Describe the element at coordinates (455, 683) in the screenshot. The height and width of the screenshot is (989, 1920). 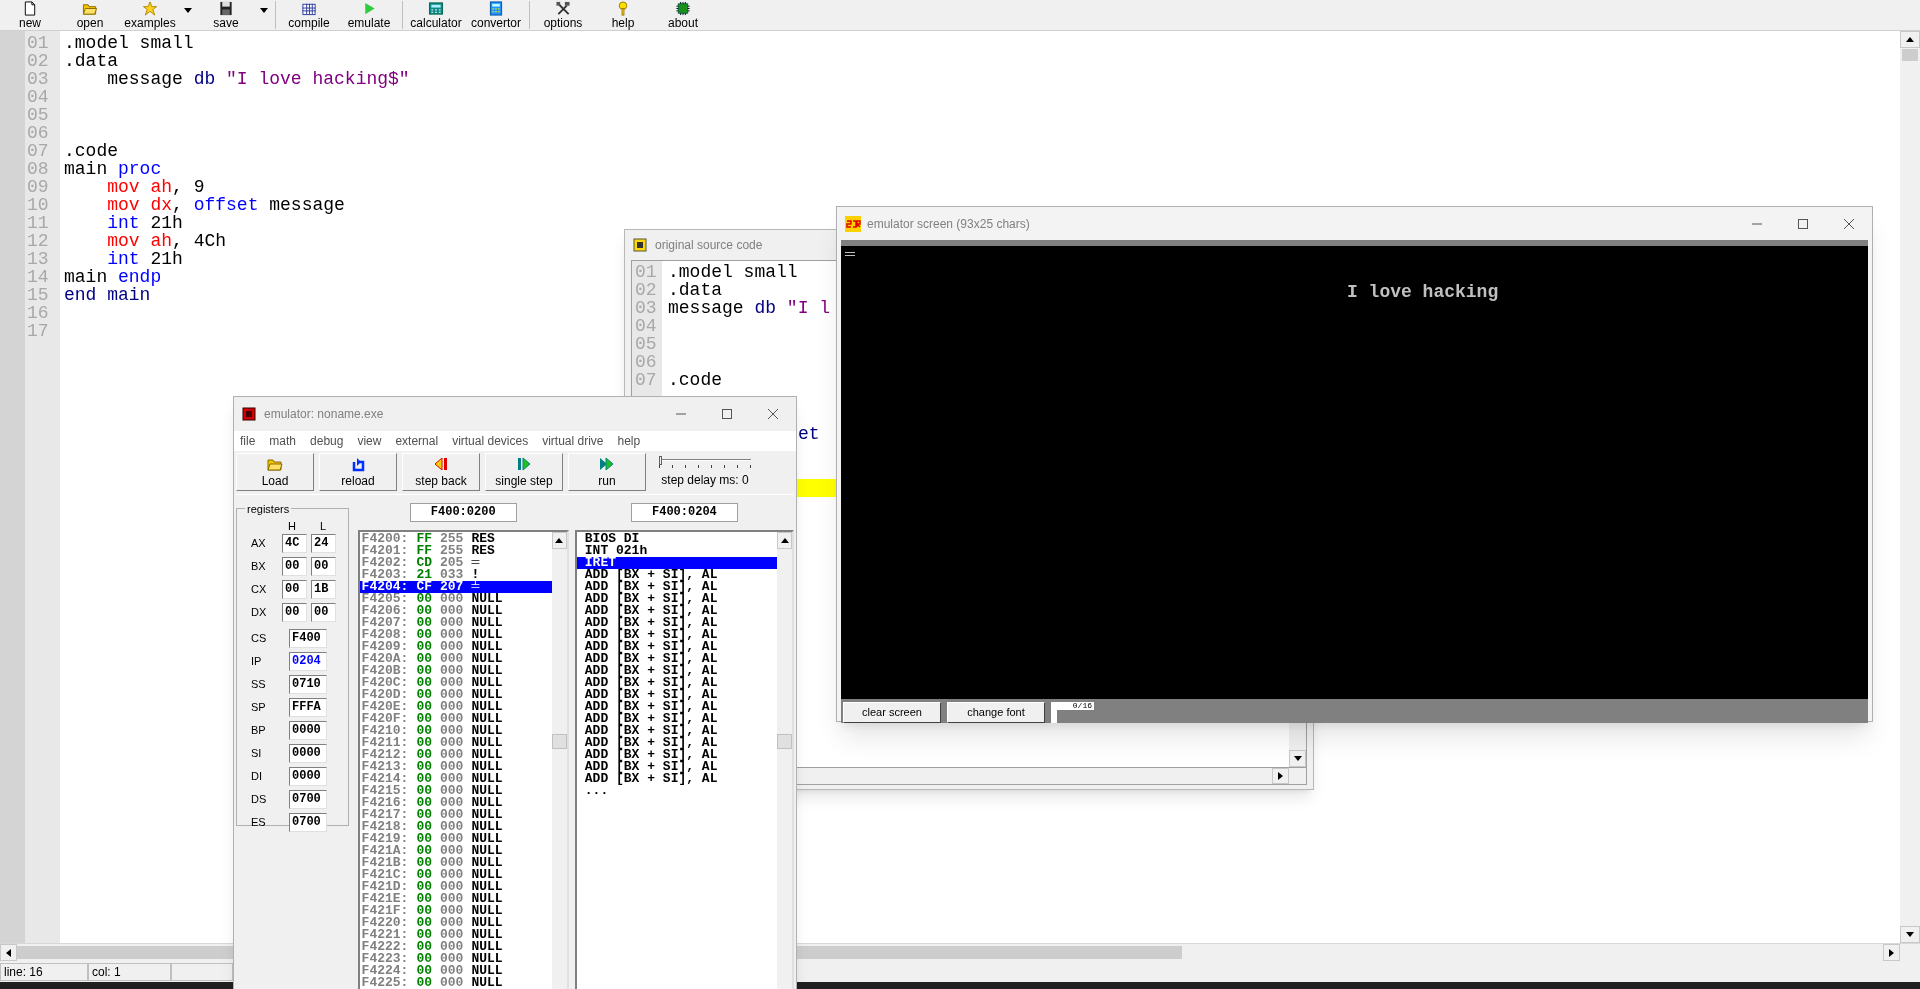
I see `memory-row: F420C: 00 000 NULL` at that location.